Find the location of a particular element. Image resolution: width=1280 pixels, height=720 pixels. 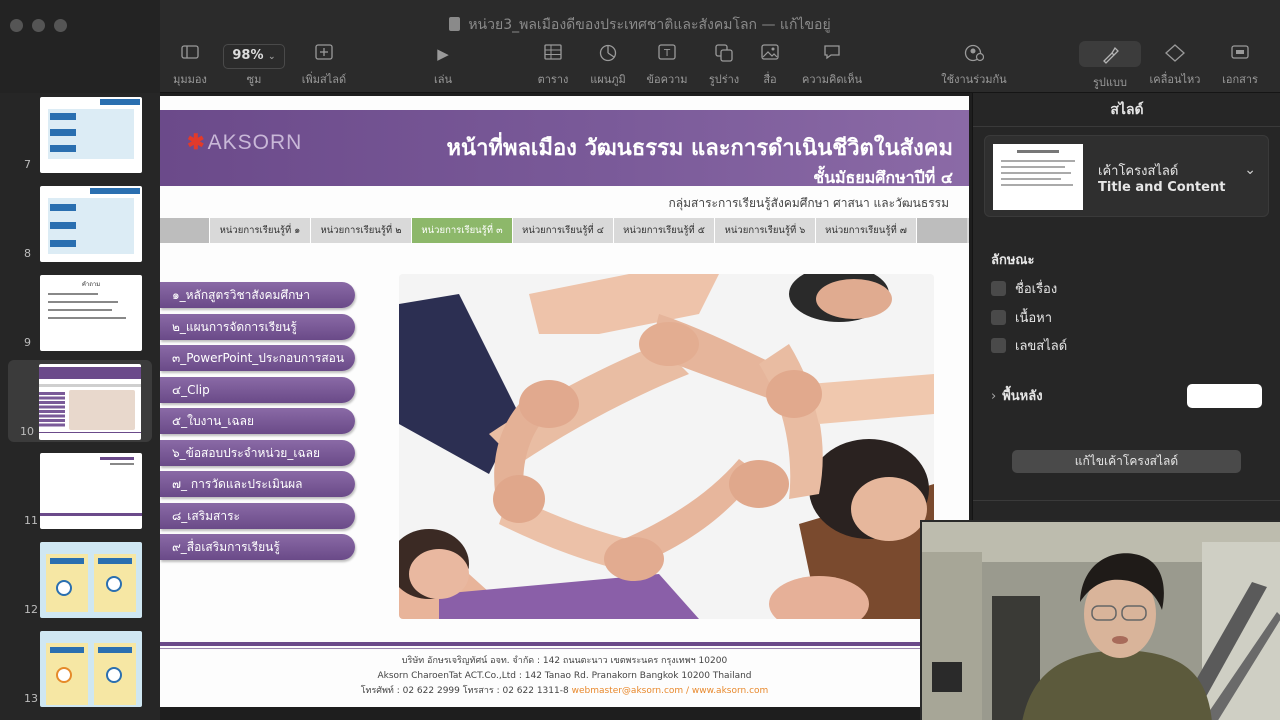

tab-unit-5: หน่วยการเรียนรู้ที่ ๕ is located at coordinates (664, 230).